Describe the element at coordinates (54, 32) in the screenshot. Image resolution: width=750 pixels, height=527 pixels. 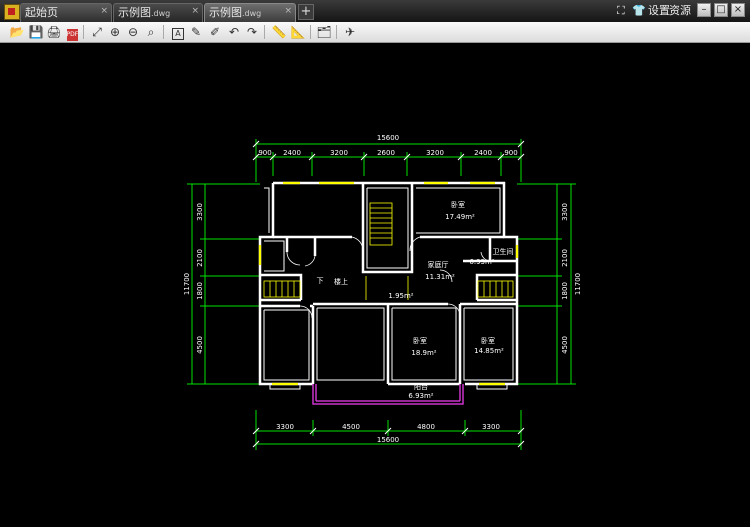
I see `print-icon: 🖨` at that location.